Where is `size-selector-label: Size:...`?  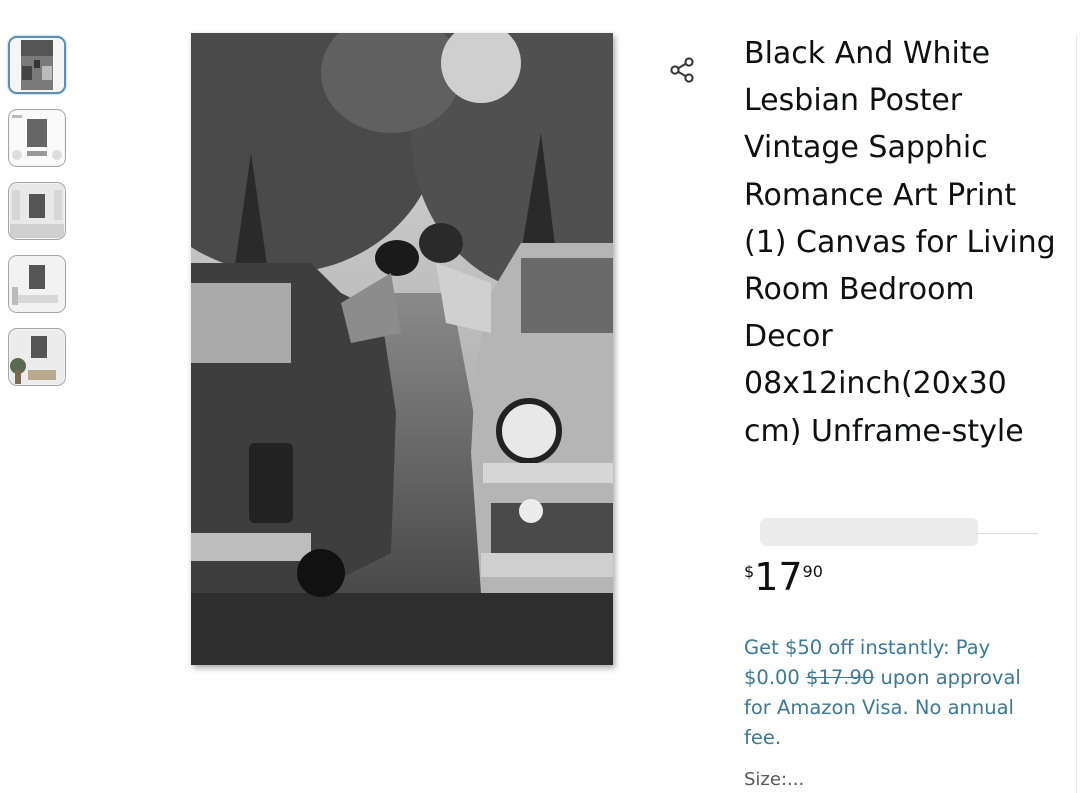 size-selector-label: Size:... is located at coordinates (774, 779).